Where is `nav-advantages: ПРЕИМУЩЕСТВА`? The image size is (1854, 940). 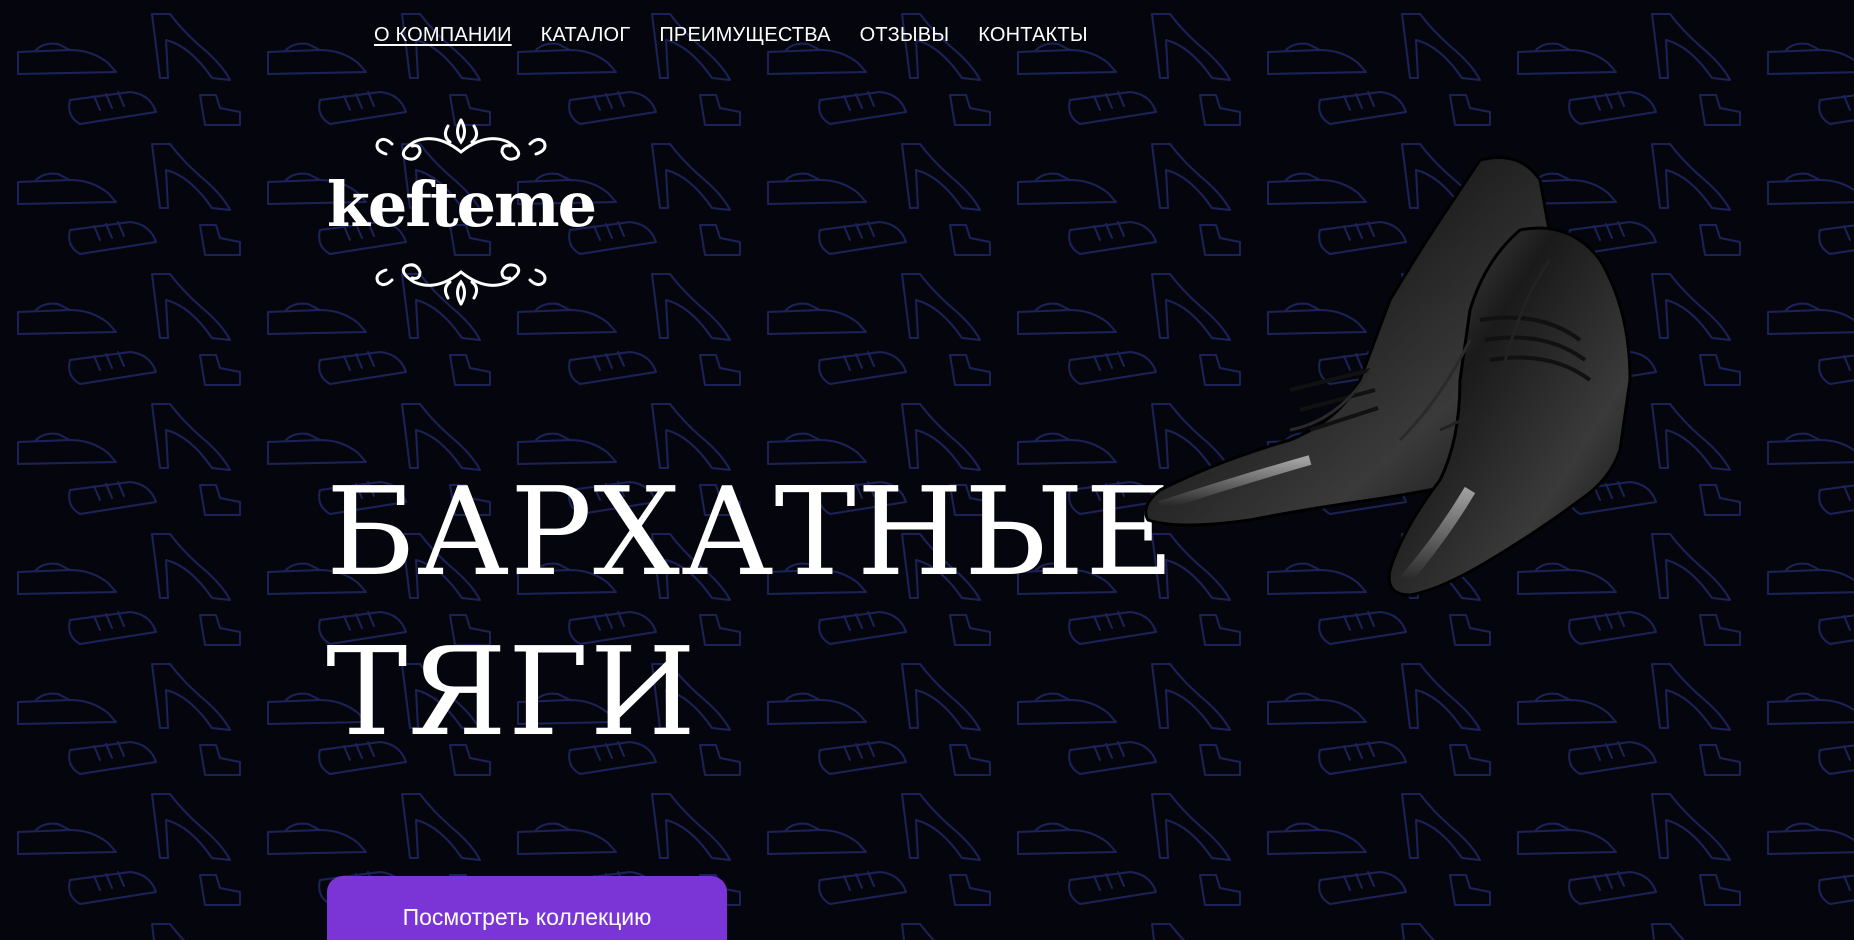
nav-advantages: ПРЕИМУЩЕСТВА is located at coordinates (744, 35).